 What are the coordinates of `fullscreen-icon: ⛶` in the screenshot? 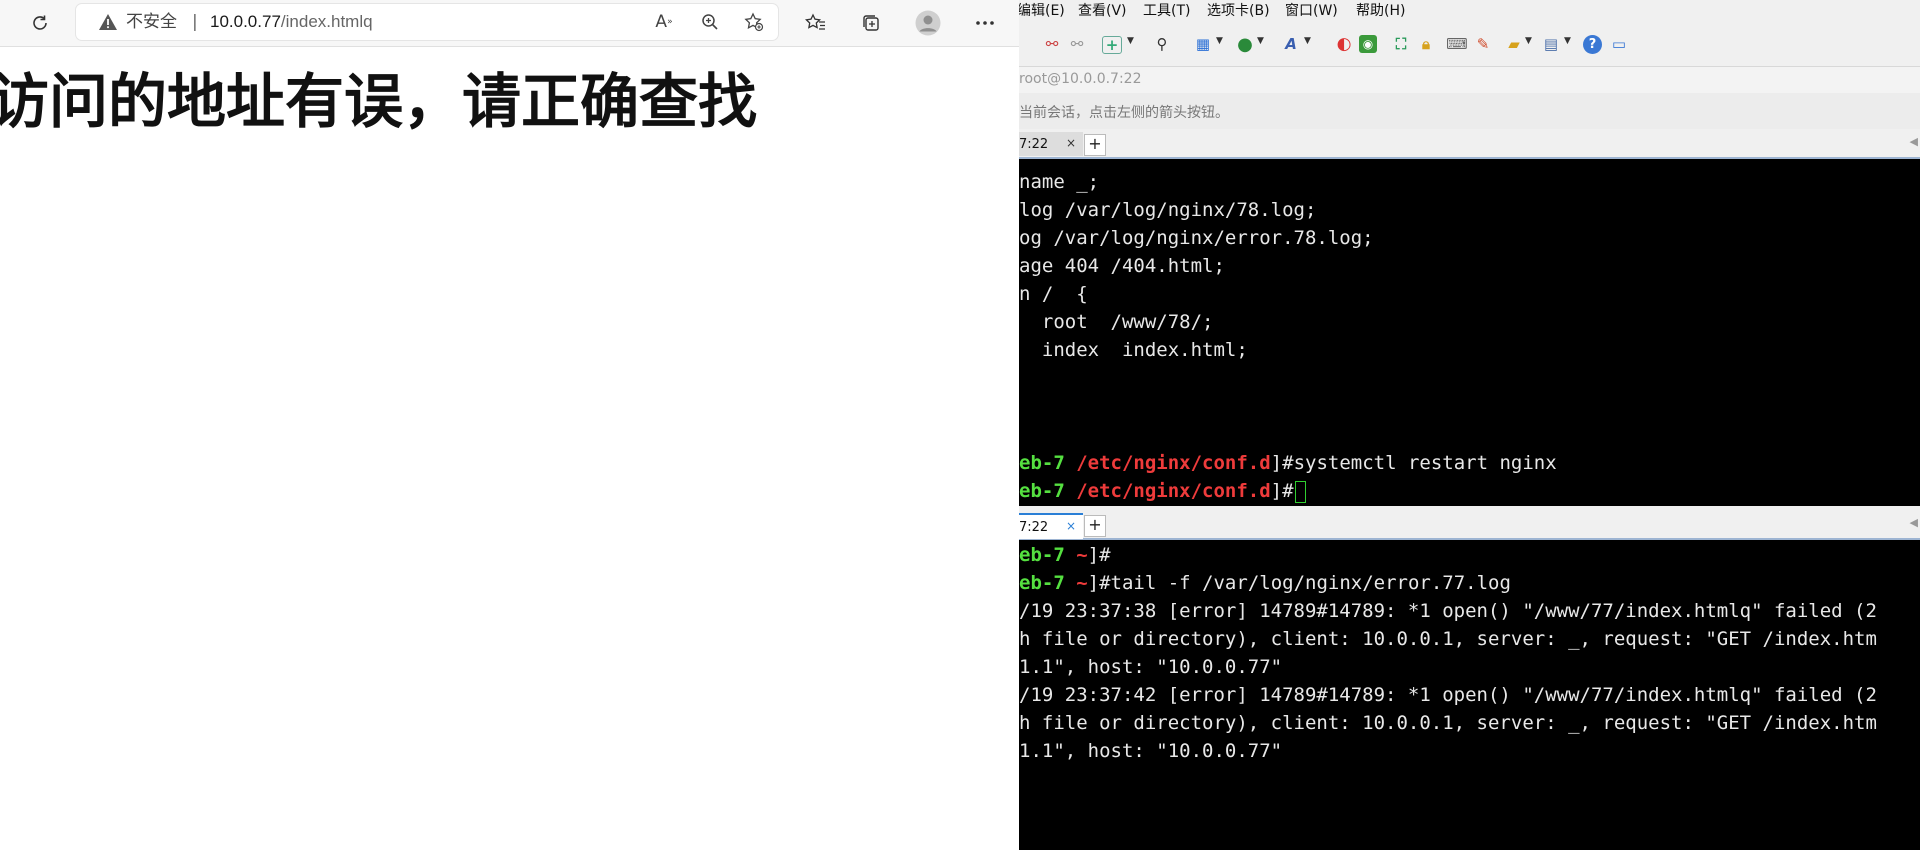 It's located at (1401, 44).